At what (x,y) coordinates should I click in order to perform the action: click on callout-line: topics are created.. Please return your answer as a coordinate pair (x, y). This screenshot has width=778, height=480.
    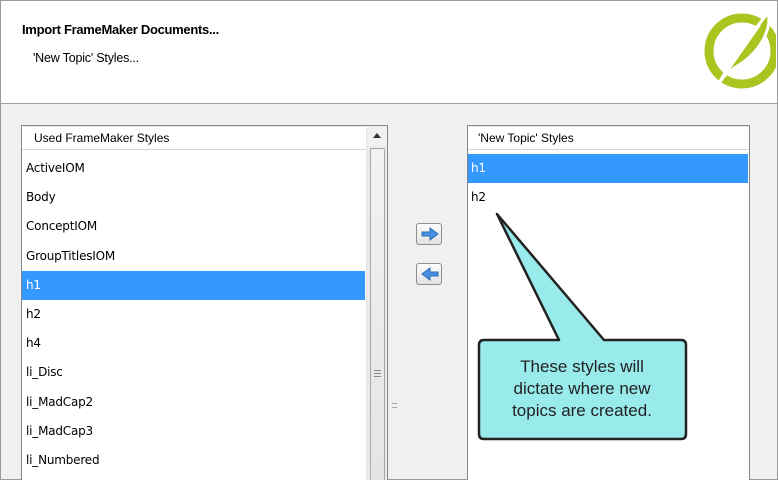
    Looking at the image, I should click on (582, 410).